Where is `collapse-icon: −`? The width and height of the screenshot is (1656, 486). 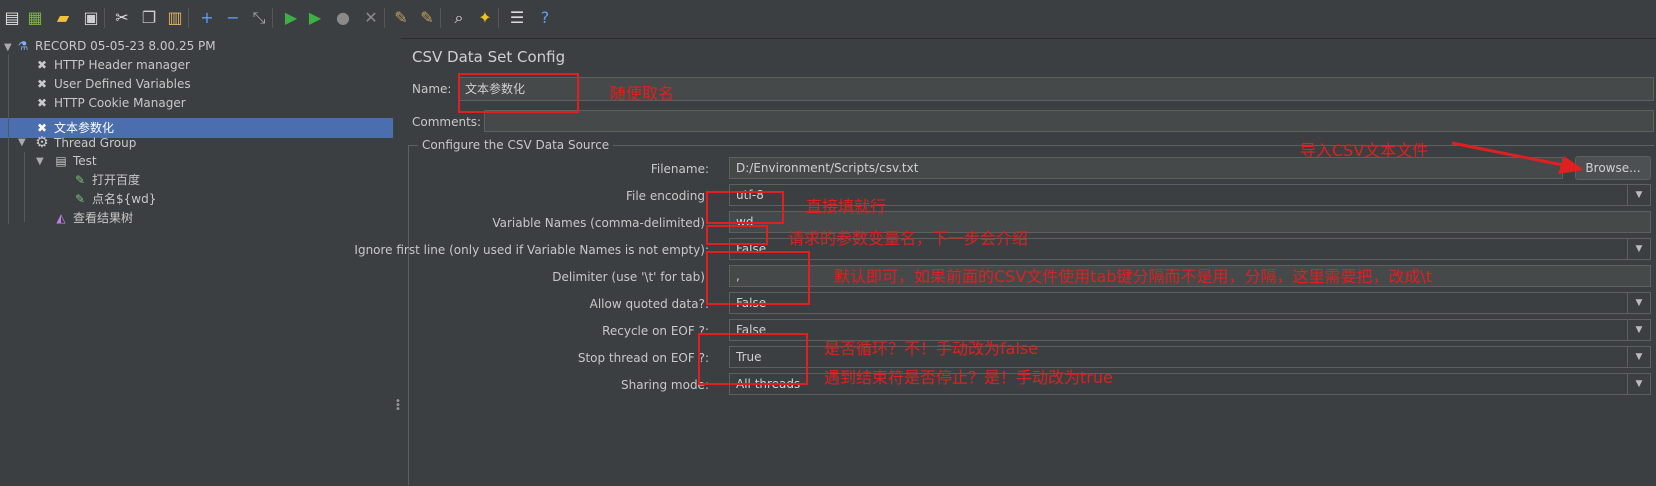 collapse-icon: − is located at coordinates (233, 18).